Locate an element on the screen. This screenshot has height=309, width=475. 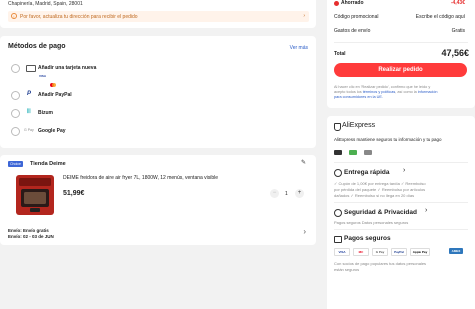
see-more-link: Ver más is located at coordinates (299, 48).